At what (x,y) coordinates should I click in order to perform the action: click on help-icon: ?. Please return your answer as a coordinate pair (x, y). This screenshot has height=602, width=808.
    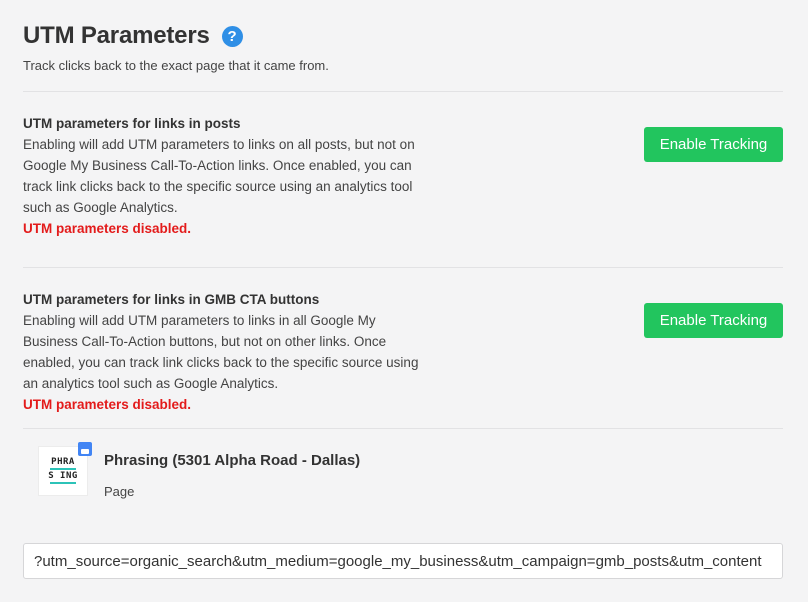
    Looking at the image, I should click on (232, 36).